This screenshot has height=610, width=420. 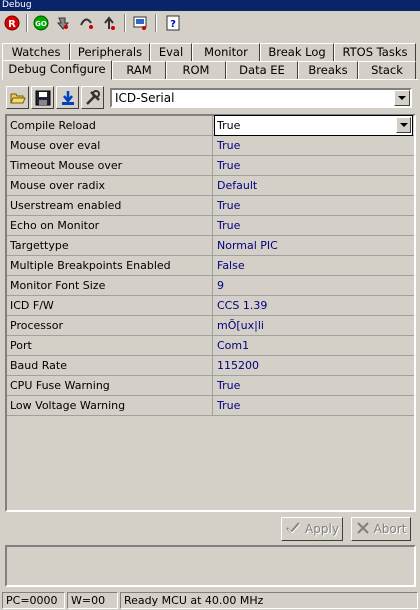 I want to click on reset-icon: R, so click(x=12, y=23).